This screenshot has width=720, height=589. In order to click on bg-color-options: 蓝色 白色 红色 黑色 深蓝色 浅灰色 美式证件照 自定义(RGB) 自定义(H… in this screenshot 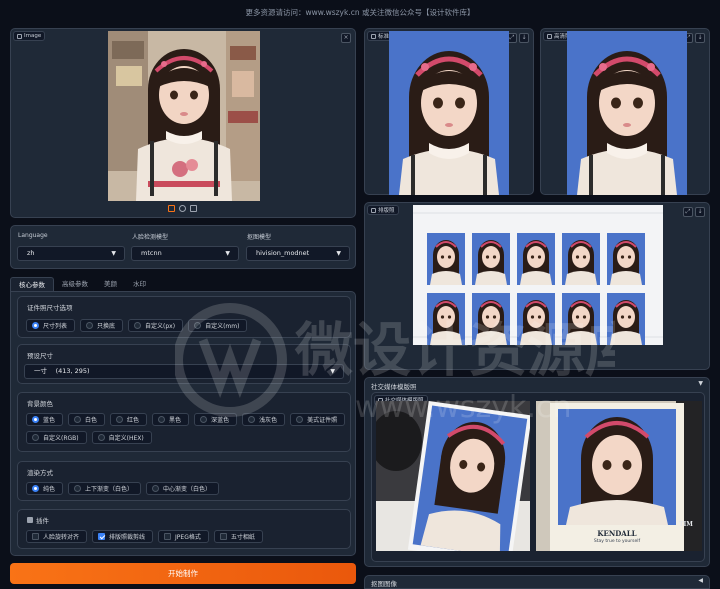, I will do `click(187, 428)`.